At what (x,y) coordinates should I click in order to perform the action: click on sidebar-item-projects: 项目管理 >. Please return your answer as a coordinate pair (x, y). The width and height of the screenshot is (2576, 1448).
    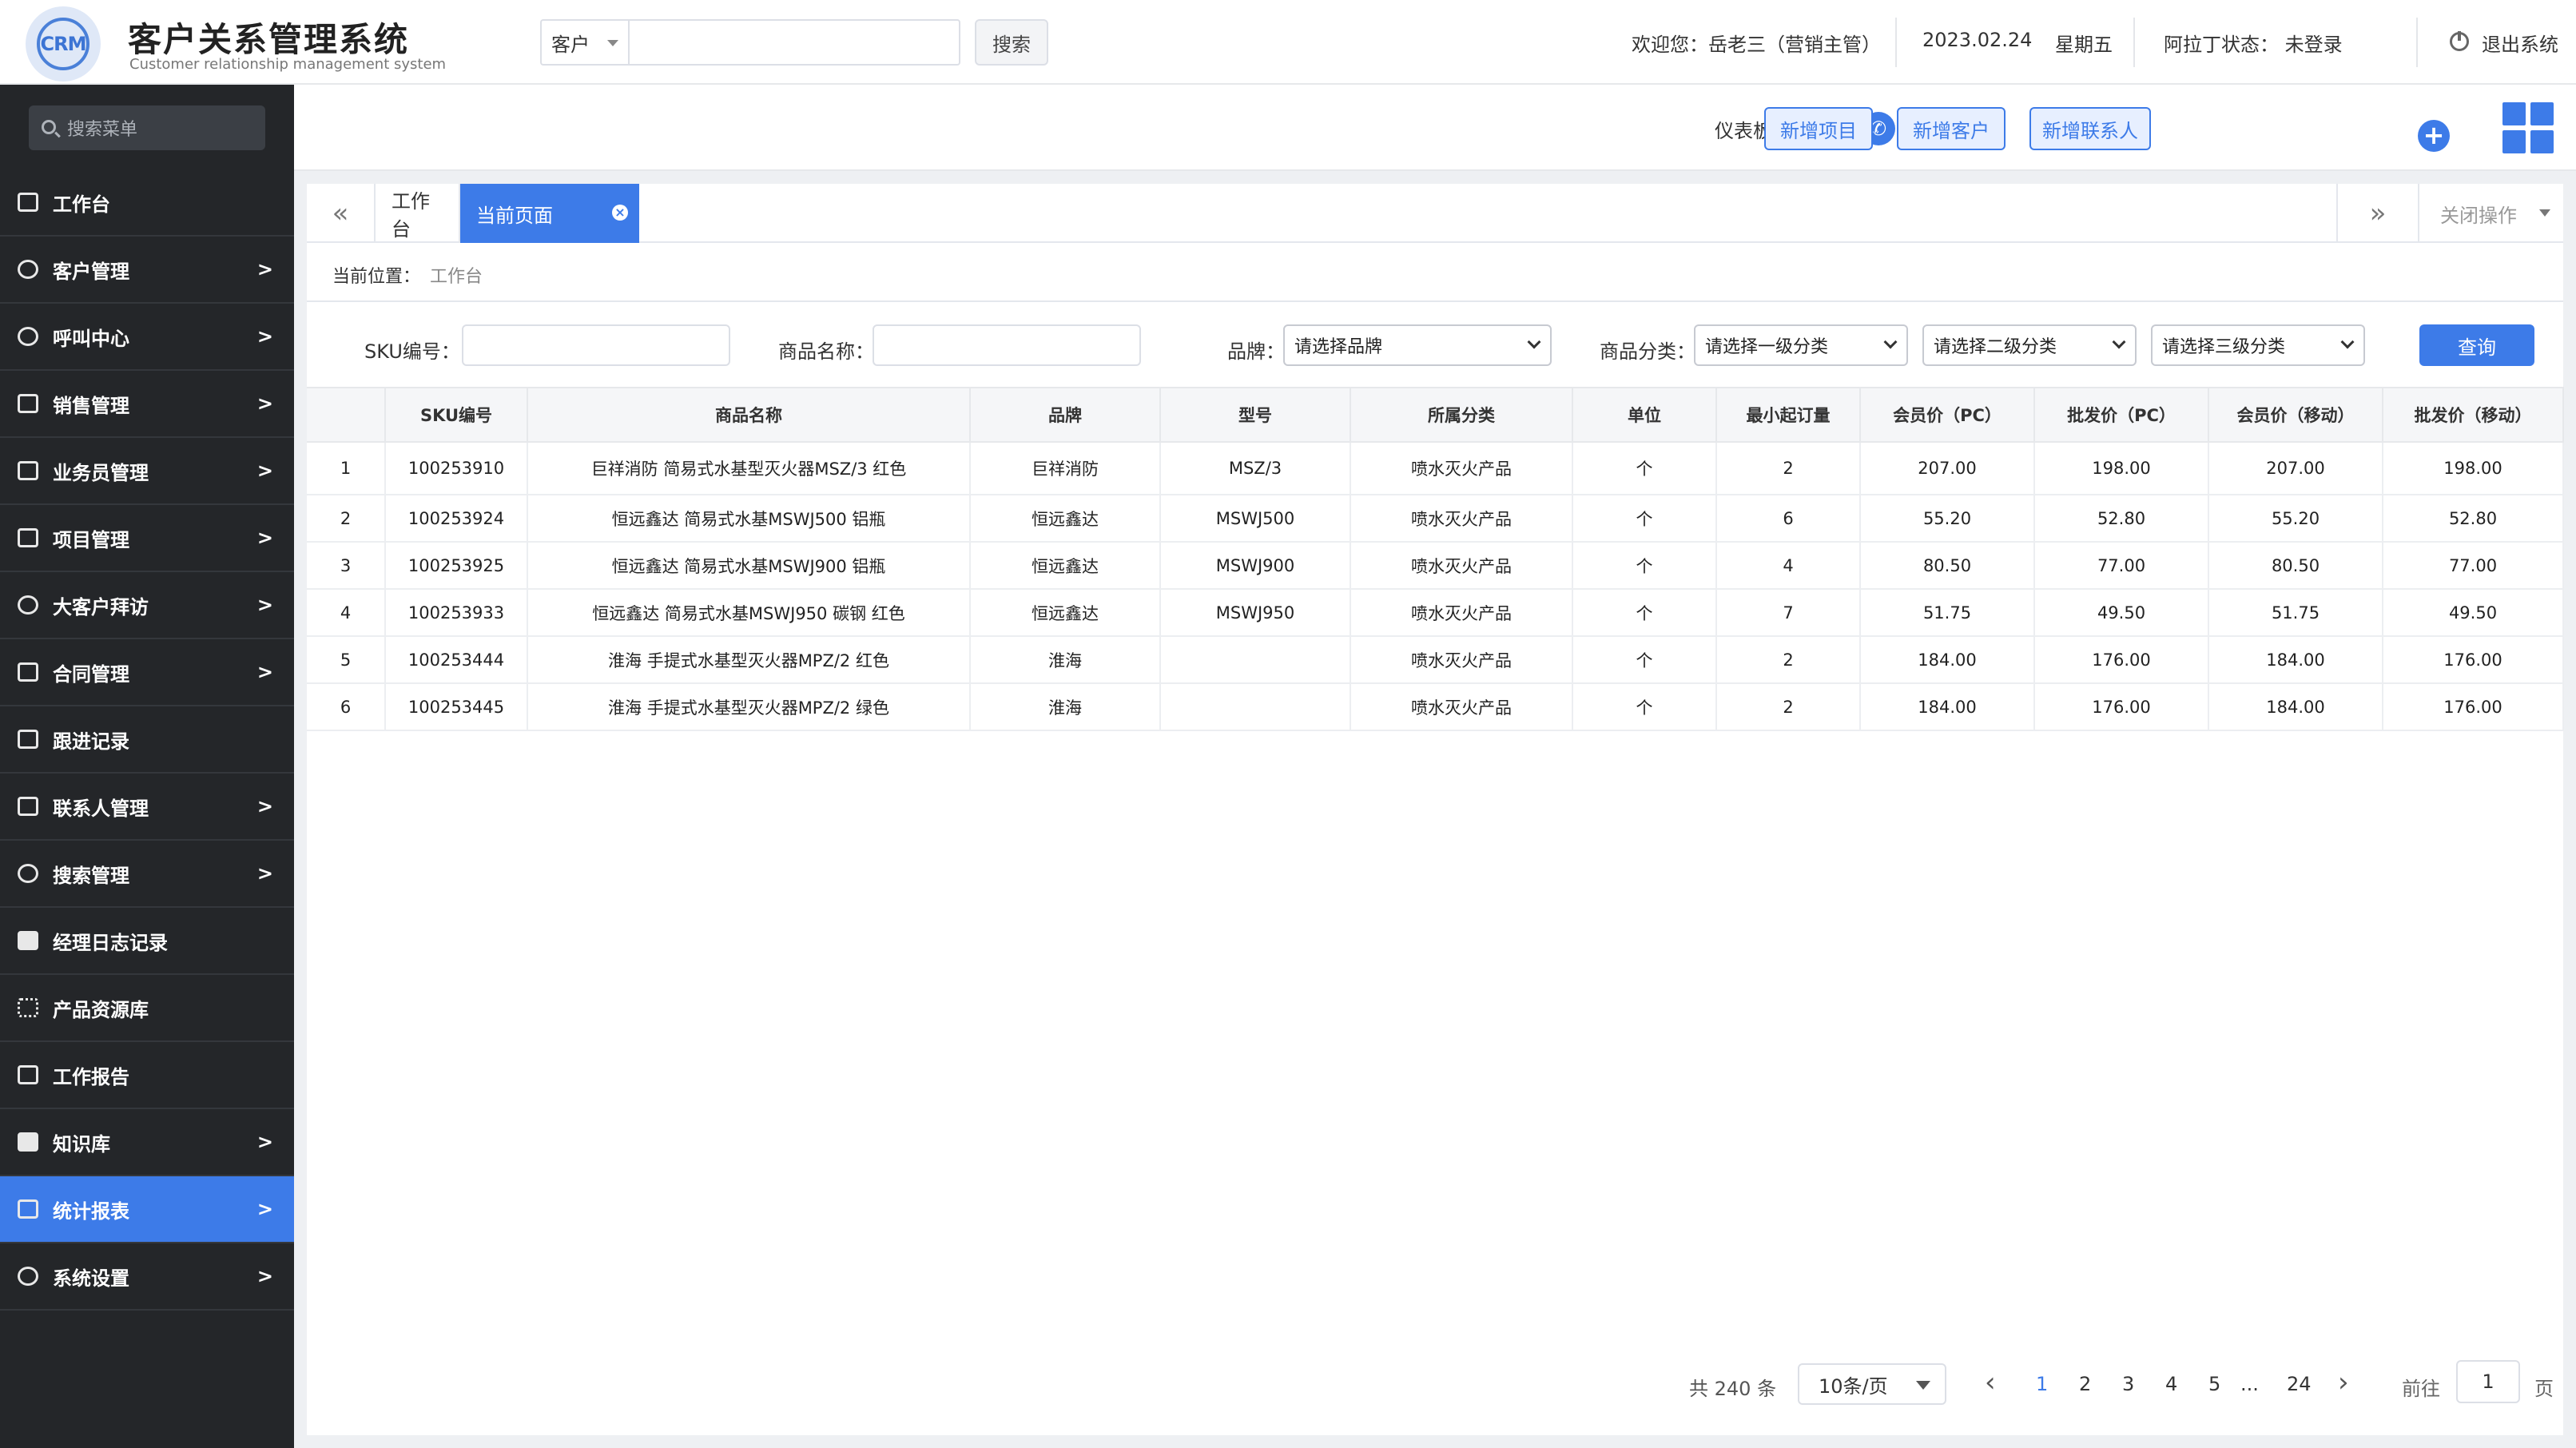
    Looking at the image, I should click on (147, 538).